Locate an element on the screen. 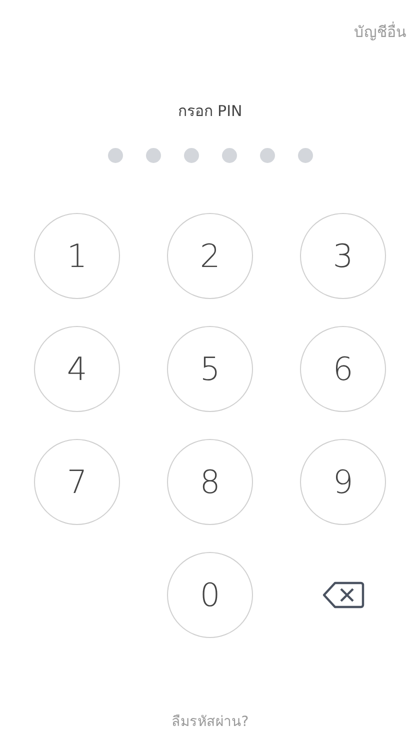 This screenshot has height=748, width=420. digit-key: 6 is located at coordinates (343, 369).